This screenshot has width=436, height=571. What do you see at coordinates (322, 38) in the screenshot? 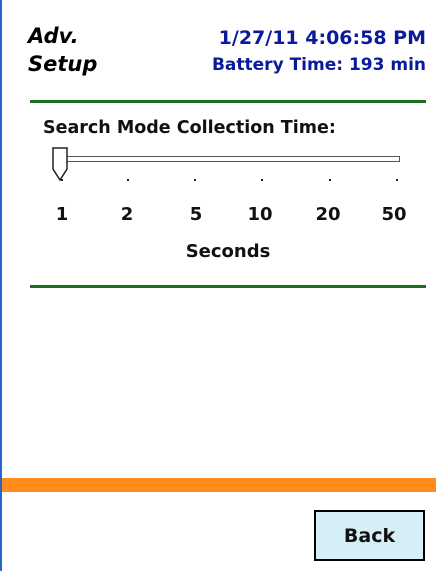
I see `datetime-display: 1/27/11 4:06:58 PM` at bounding box center [322, 38].